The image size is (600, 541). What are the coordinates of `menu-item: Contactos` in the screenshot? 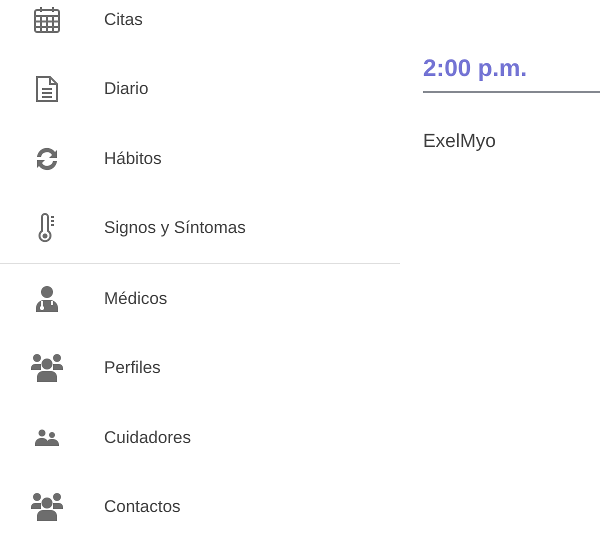 It's located at (142, 507).